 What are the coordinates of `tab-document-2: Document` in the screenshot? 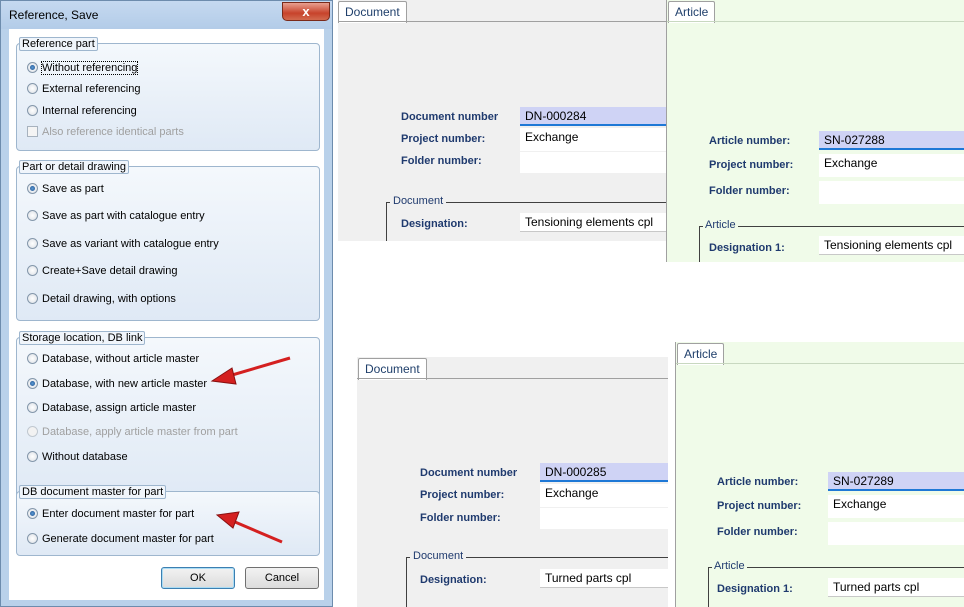 It's located at (392, 369).